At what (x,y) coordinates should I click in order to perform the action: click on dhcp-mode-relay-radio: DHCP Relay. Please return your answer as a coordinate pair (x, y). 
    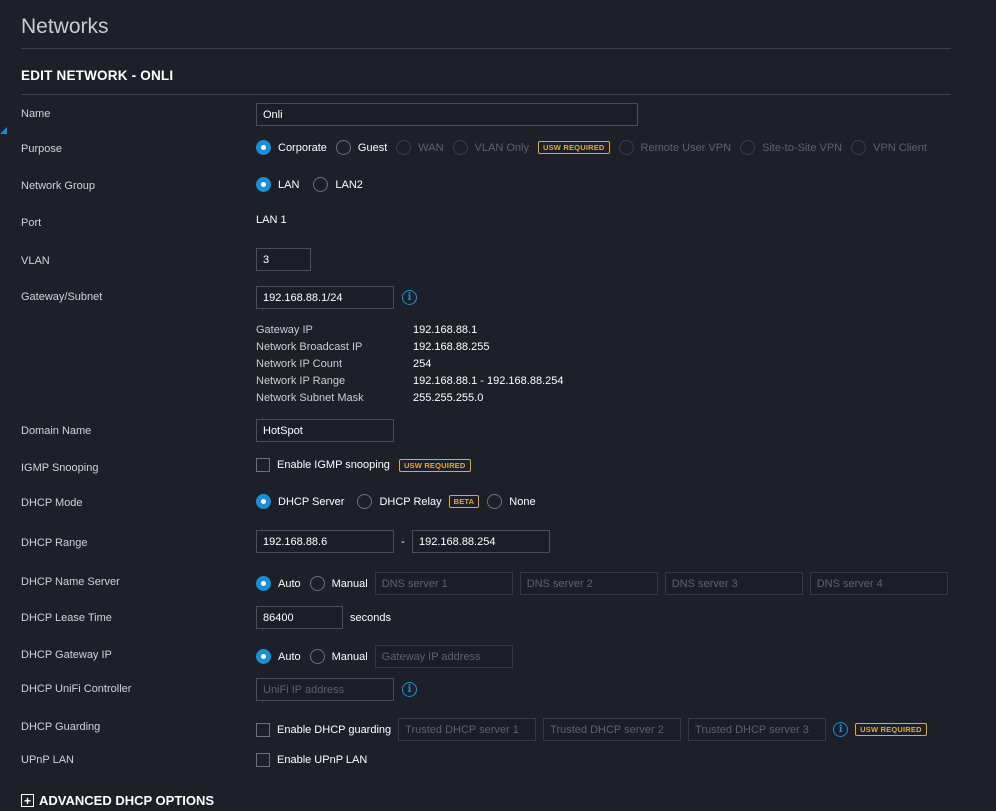
    Looking at the image, I should click on (399, 501).